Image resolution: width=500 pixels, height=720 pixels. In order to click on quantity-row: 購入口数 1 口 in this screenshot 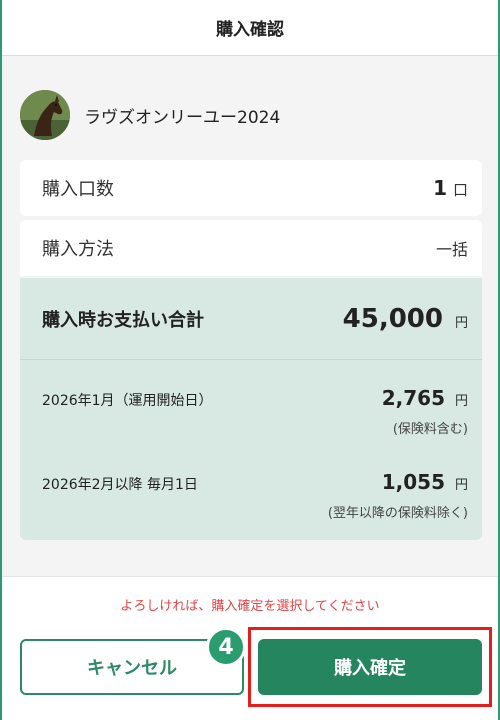, I will do `click(251, 188)`.